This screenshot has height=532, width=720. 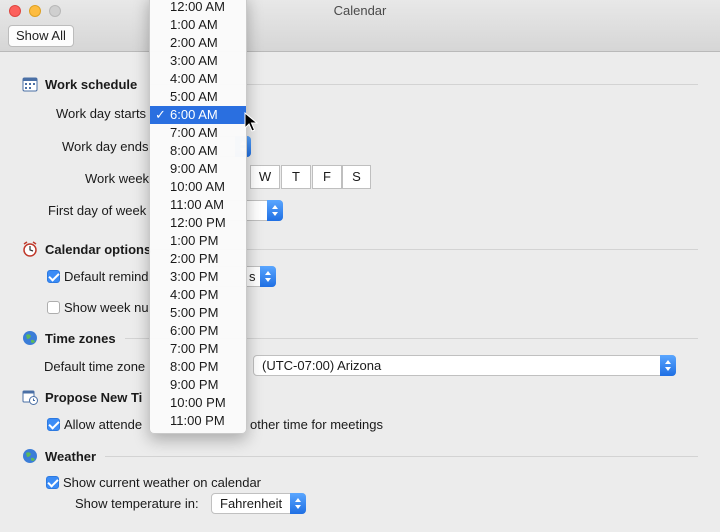 What do you see at coordinates (101, 113) in the screenshot?
I see `work-day-starts-label: Work day starts` at bounding box center [101, 113].